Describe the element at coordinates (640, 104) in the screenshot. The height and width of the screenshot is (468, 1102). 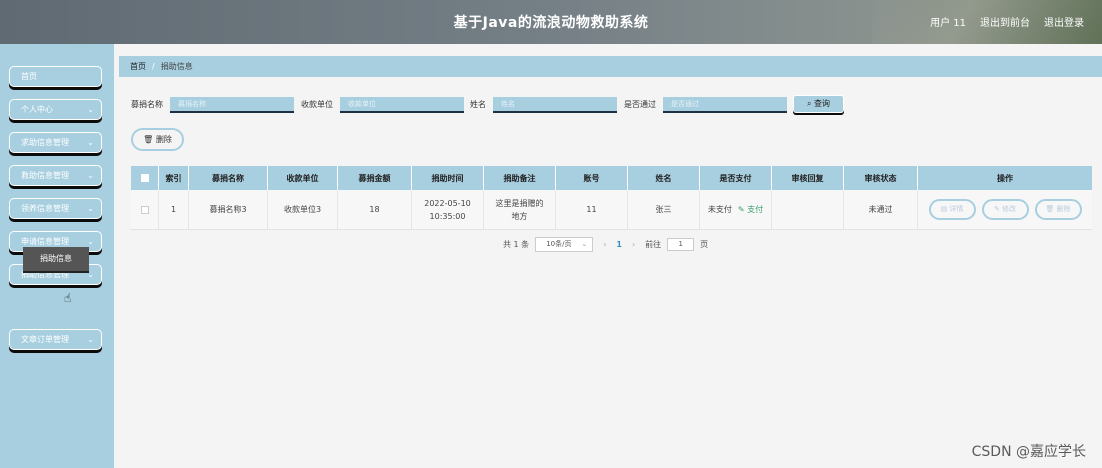
I see `search-label-approved: 是否通过` at that location.